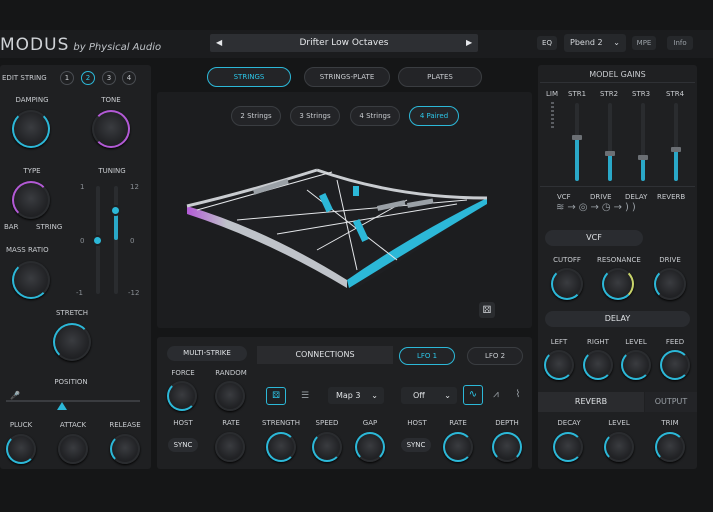 This screenshot has width=713, height=512. I want to click on string-2-button: 2, so click(88, 78).